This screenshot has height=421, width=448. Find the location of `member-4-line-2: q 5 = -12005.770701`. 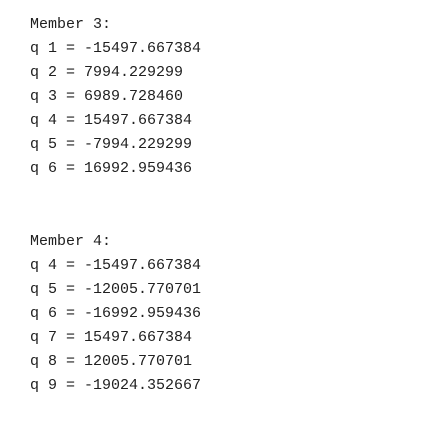

member-4-line-2: q 5 = -12005.770701 is located at coordinates (116, 289).